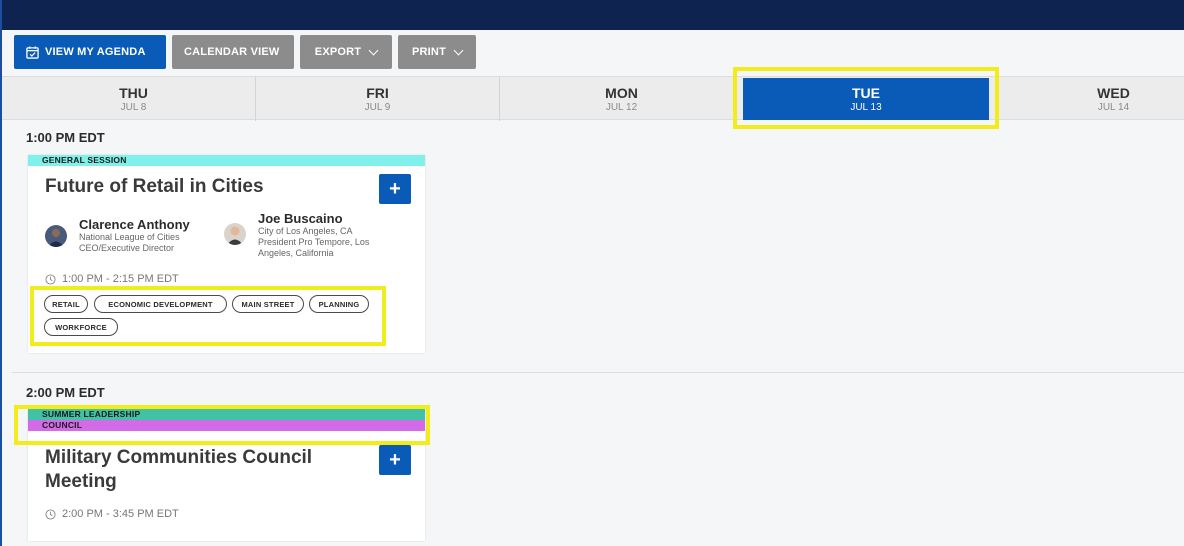 The width and height of the screenshot is (1184, 546). Describe the element at coordinates (65, 392) in the screenshot. I see `time-slot-label: 2:00 PM EDT` at that location.